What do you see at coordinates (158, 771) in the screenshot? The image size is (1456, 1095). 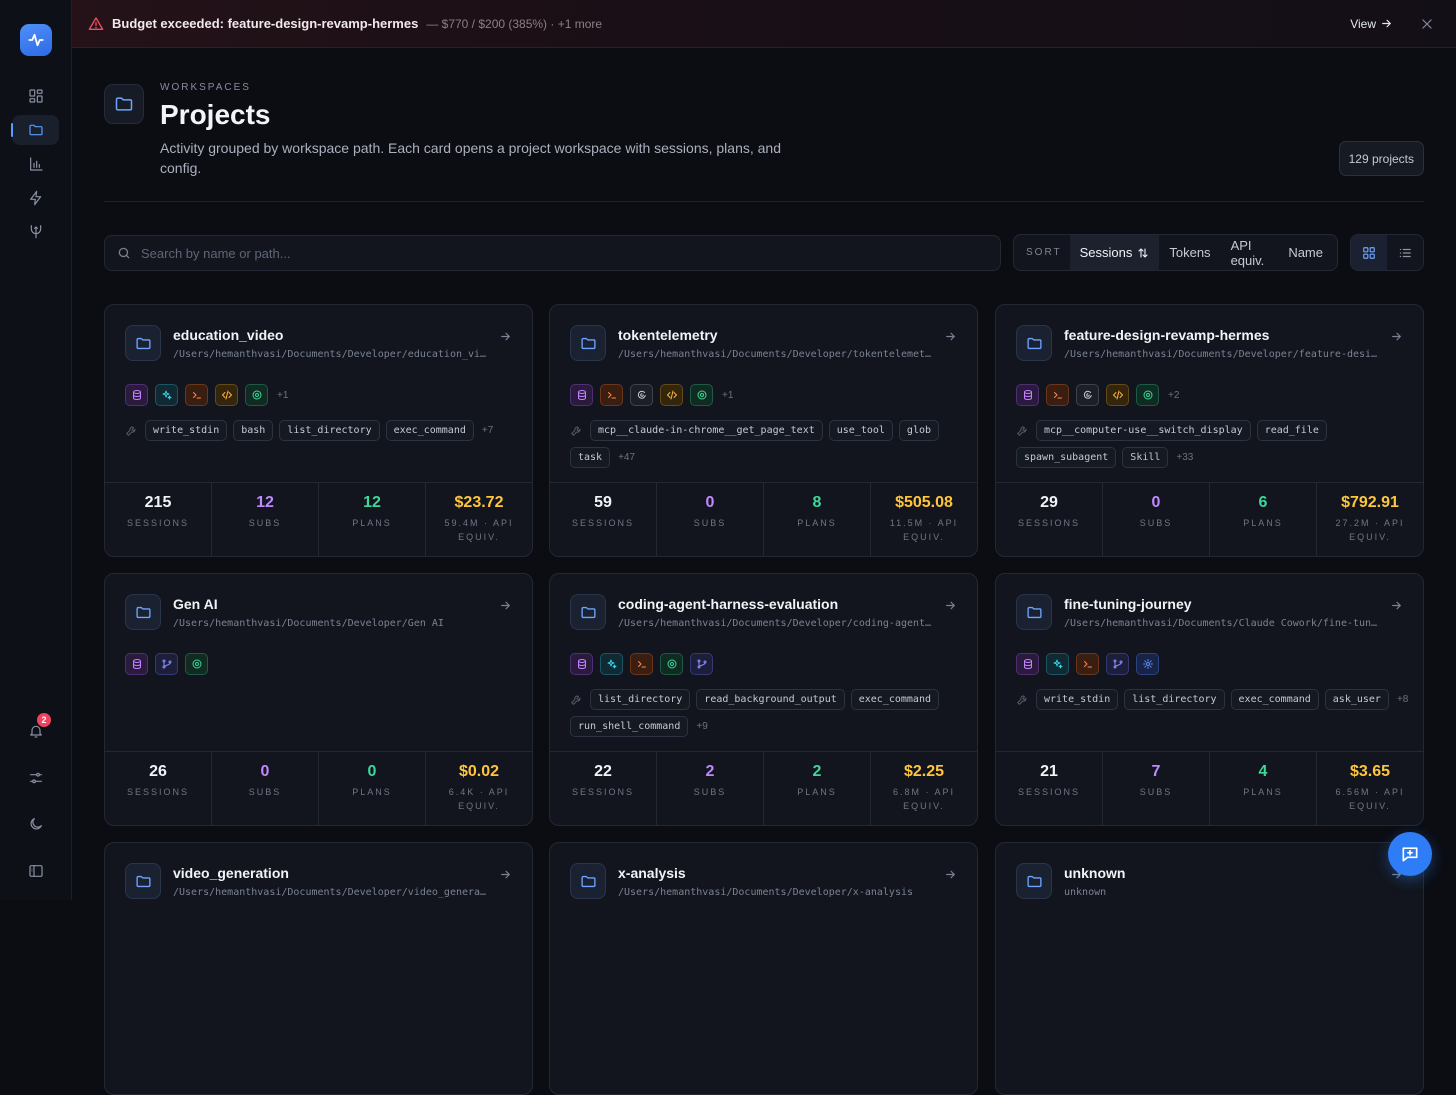 I see `sessions-value: 26` at bounding box center [158, 771].